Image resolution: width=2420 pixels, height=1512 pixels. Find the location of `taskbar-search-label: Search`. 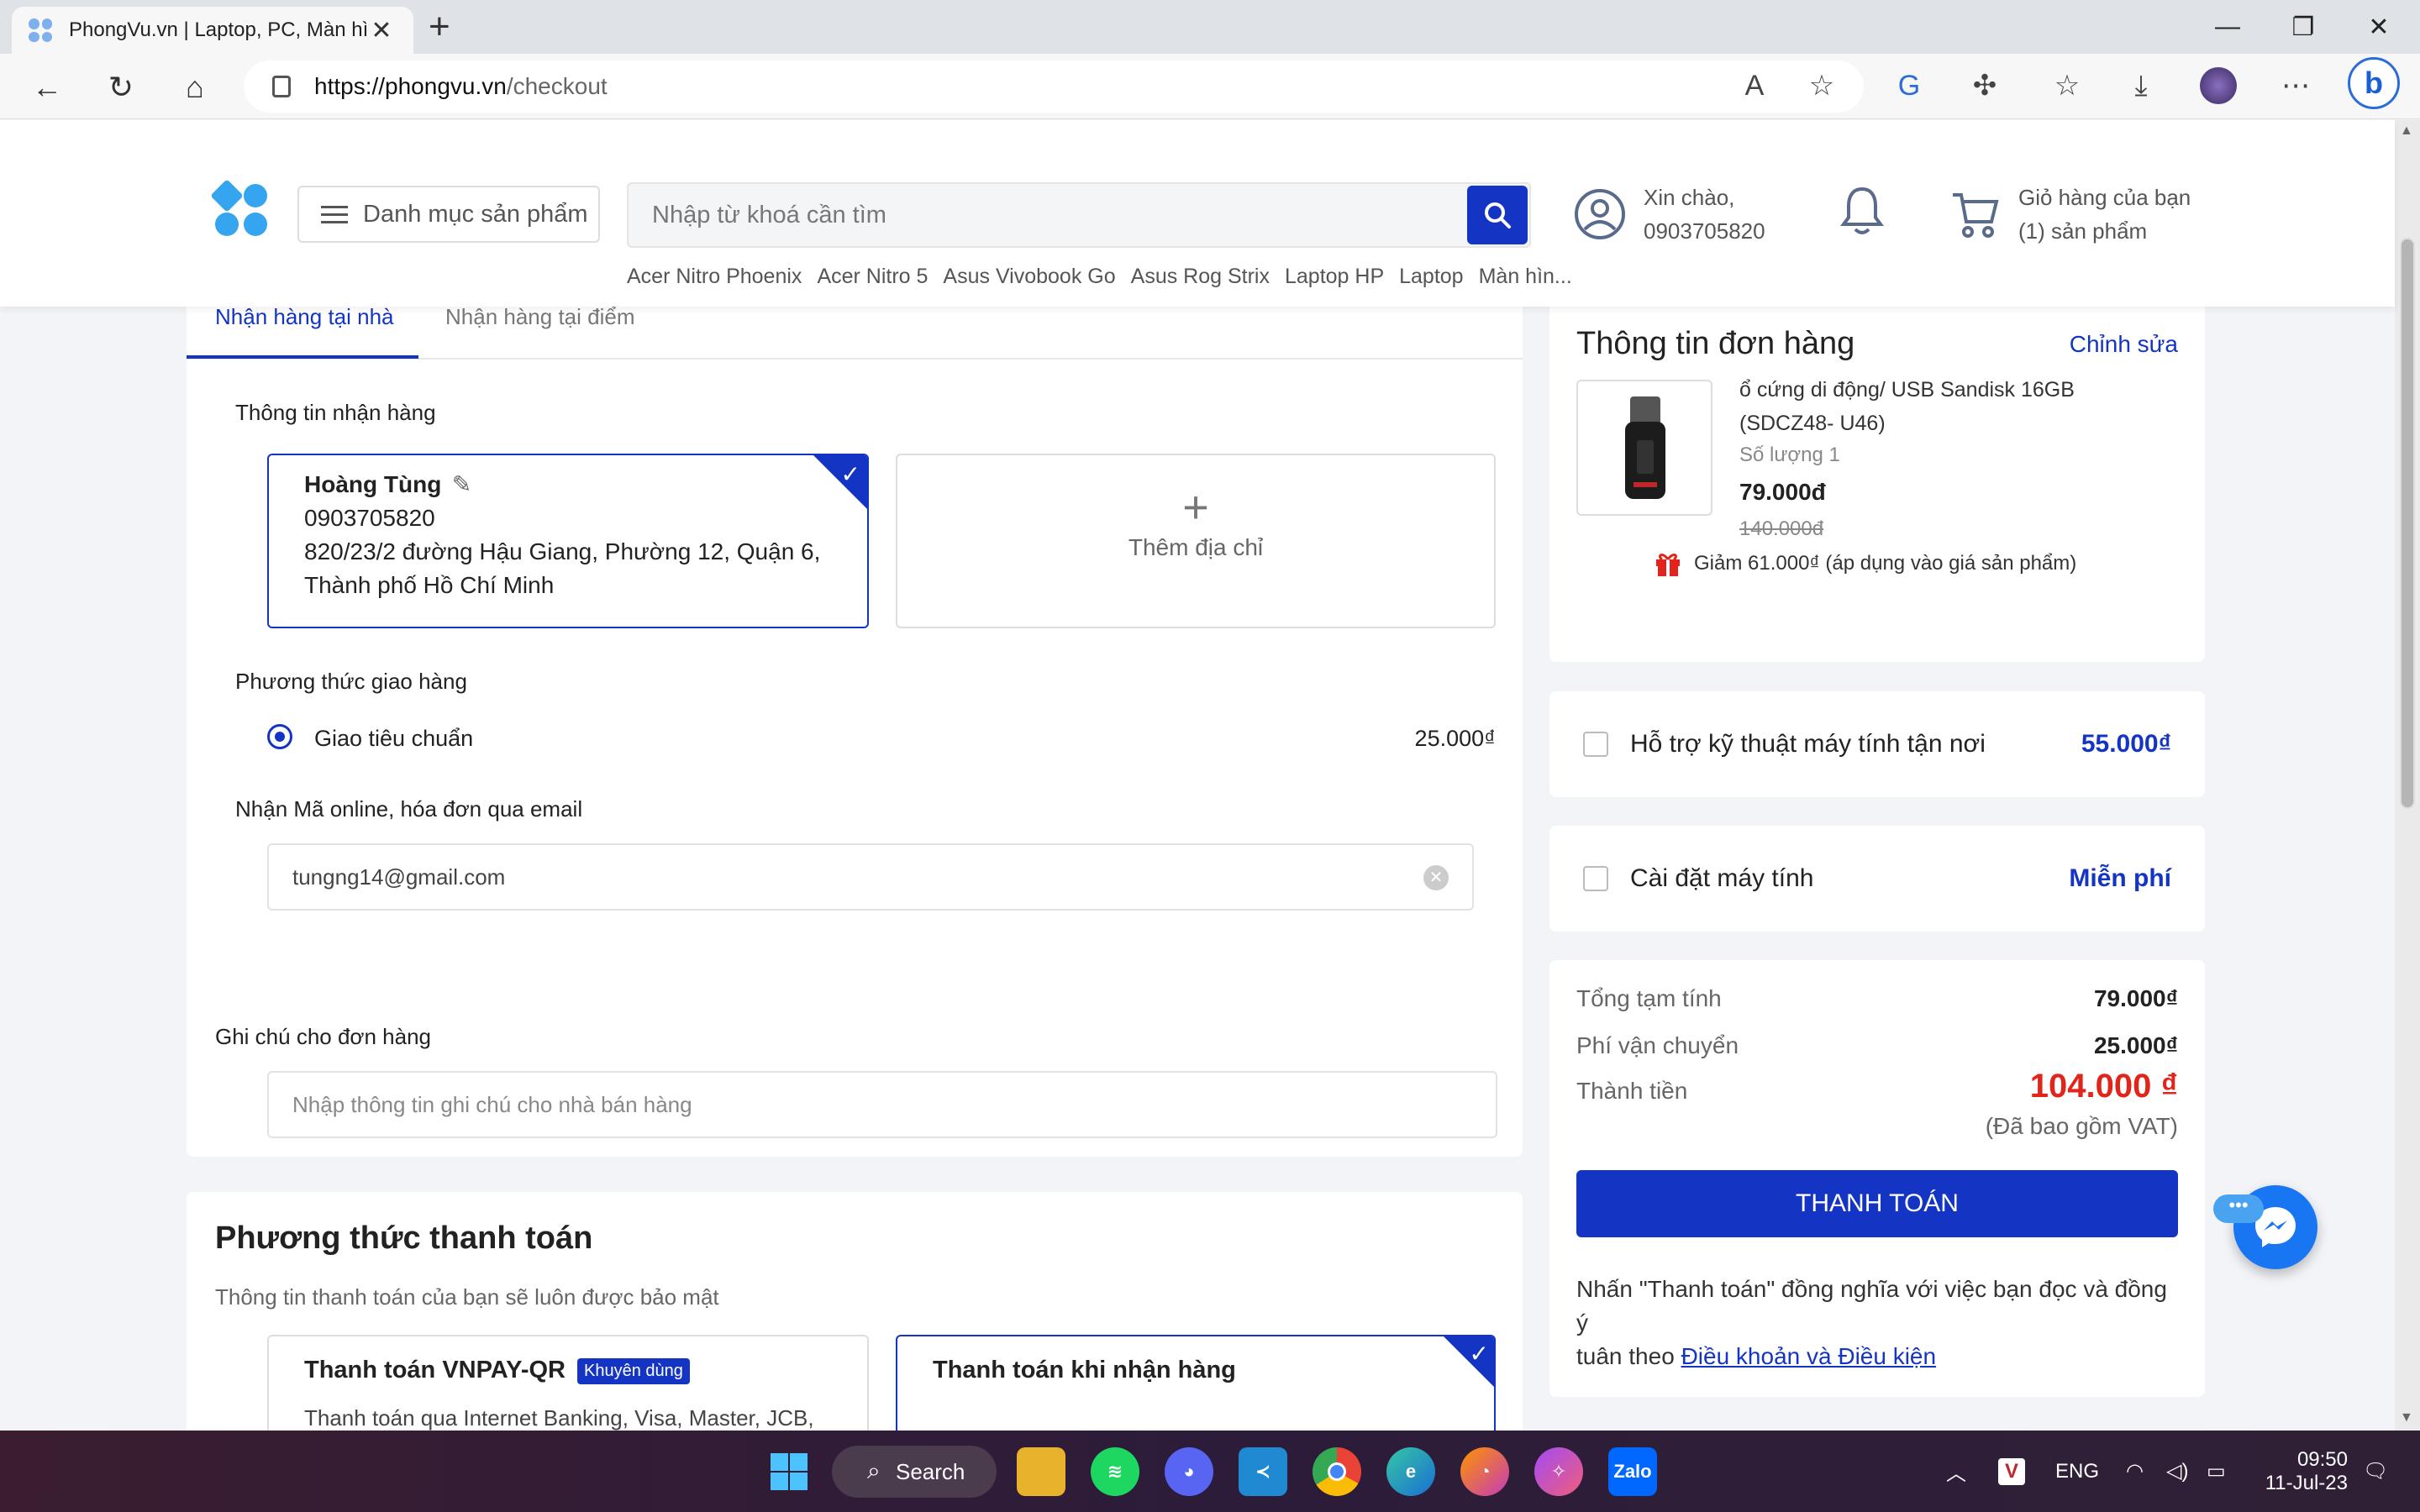

taskbar-search-label: Search is located at coordinates (931, 1471).